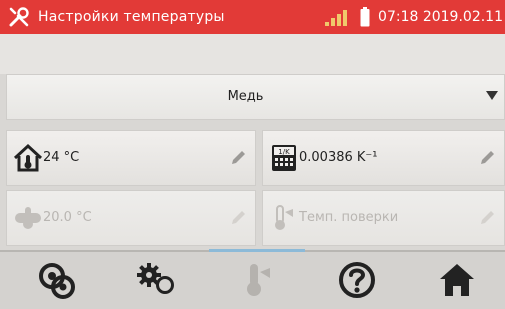 The width and height of the screenshot is (505, 309). Describe the element at coordinates (338, 157) in the screenshot. I see `temperature-coefficient-value: 0.00386 K⁻¹` at that location.